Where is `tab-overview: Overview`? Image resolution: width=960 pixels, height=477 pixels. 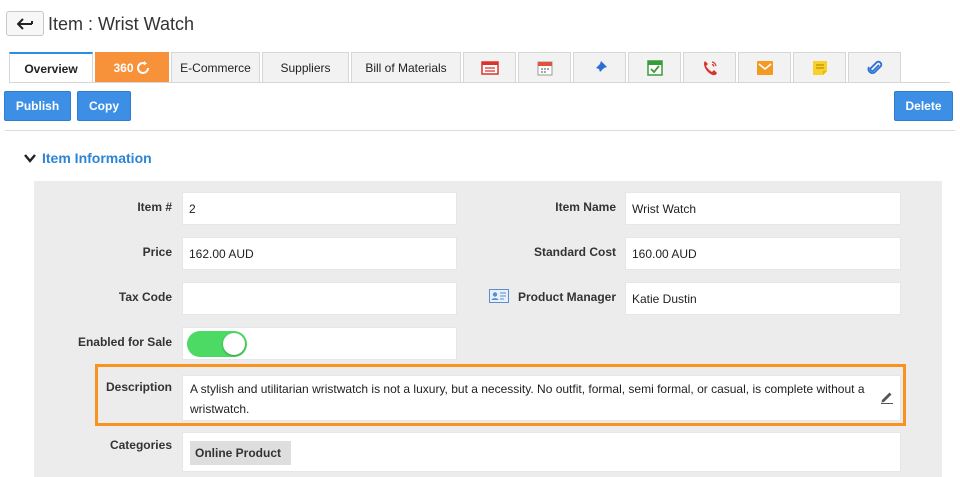 tab-overview: Overview is located at coordinates (51, 67).